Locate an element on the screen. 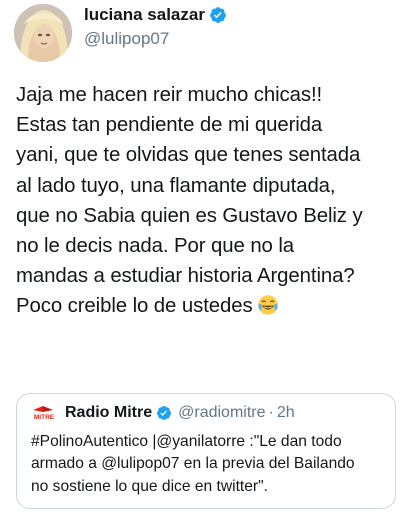 The image size is (406, 524). quoted-timestamp: 2h is located at coordinates (286, 413).